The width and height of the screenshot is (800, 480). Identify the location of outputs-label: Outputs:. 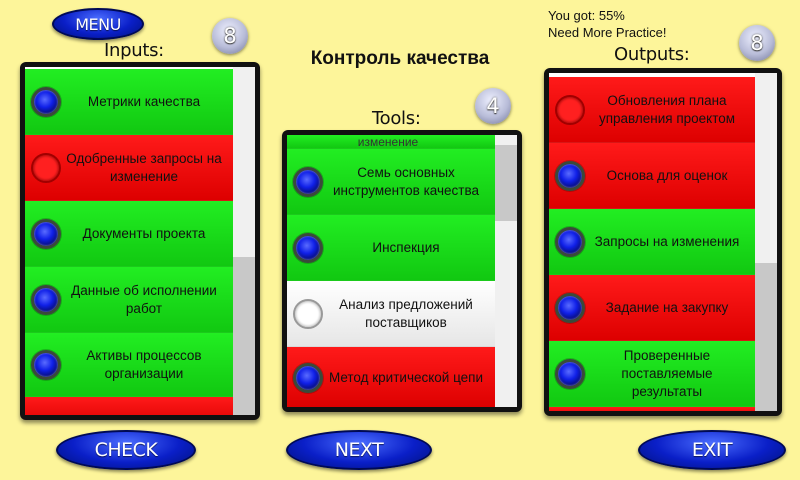
(652, 54).